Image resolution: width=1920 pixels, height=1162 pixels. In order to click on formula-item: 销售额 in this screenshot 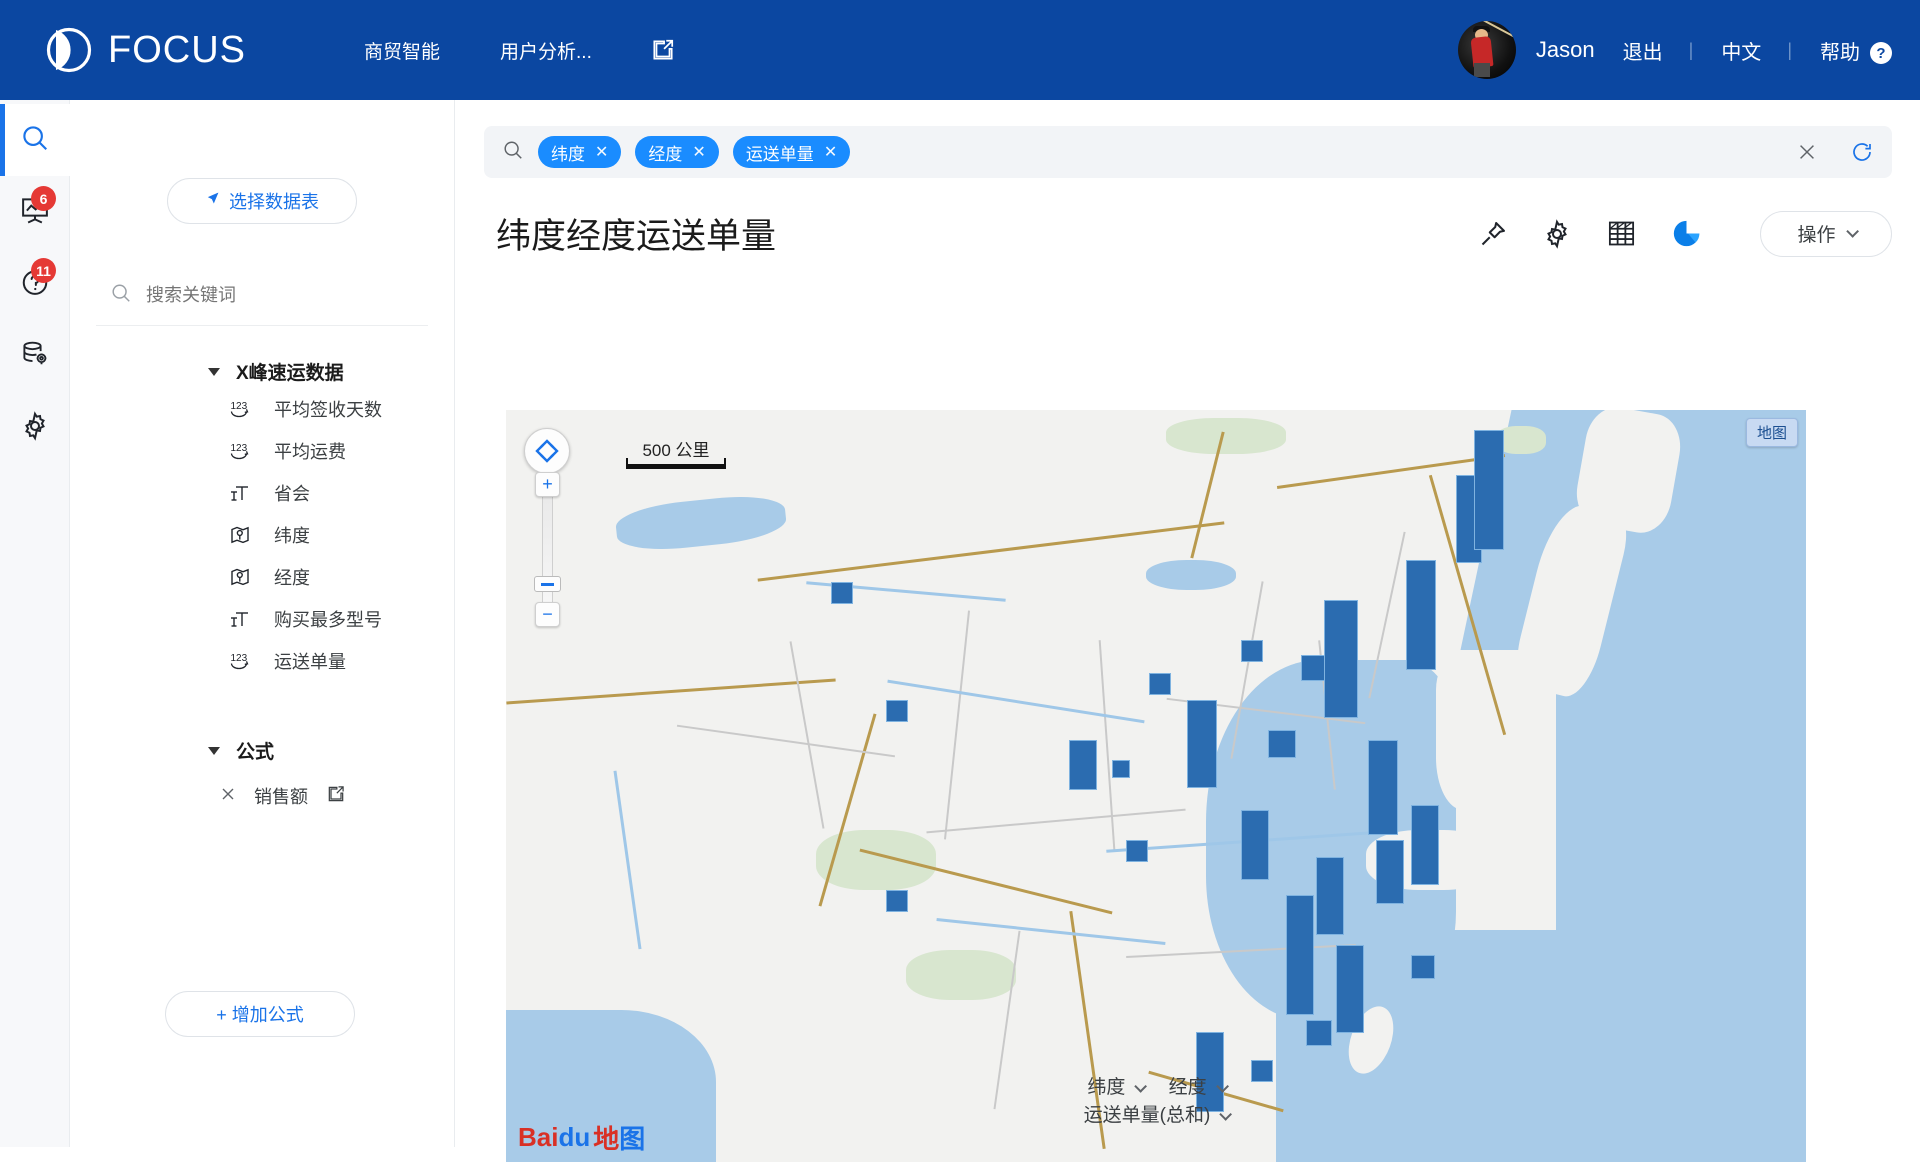, I will do `click(262, 796)`.